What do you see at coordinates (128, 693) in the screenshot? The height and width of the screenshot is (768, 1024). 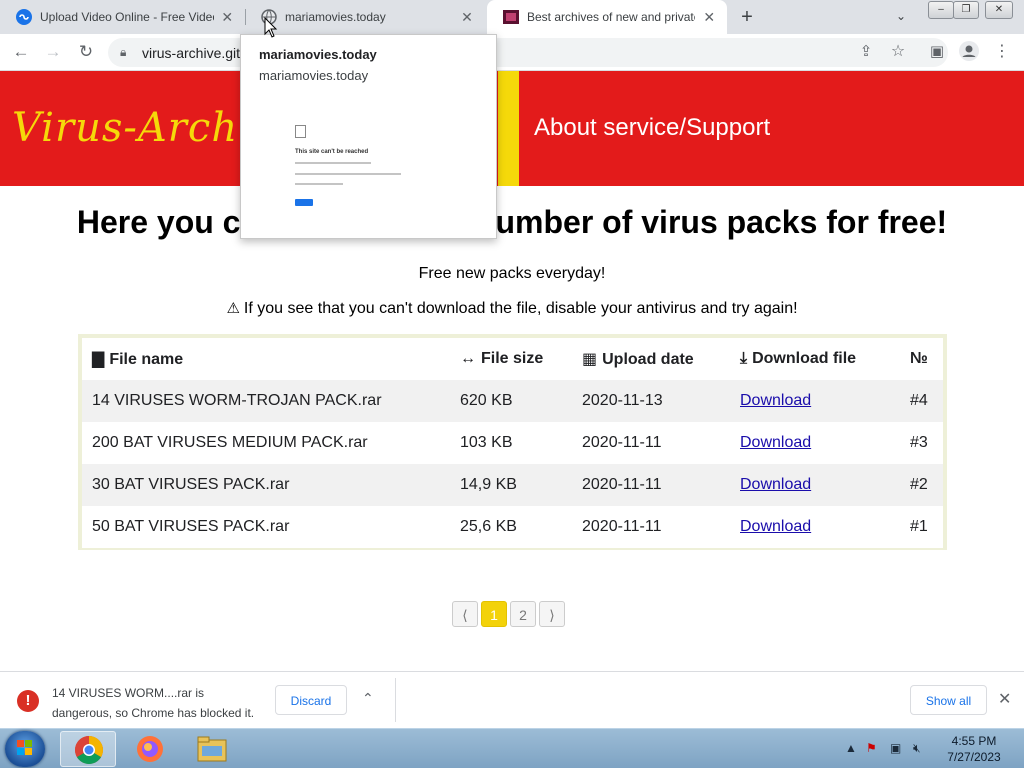 I see `download-warning-line1: 14 VIRUSES WORM....rar is` at bounding box center [128, 693].